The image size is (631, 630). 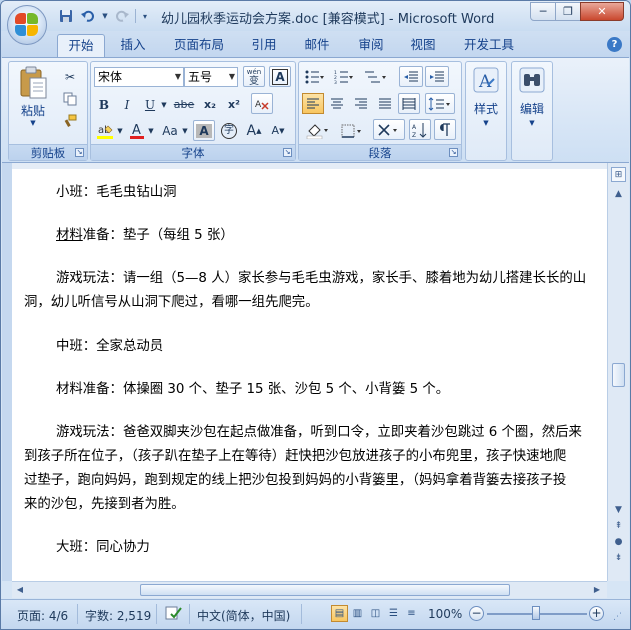 What do you see at coordinates (185, 130) in the screenshot?
I see `change-case-dropdown-icon: ▼` at bounding box center [185, 130].